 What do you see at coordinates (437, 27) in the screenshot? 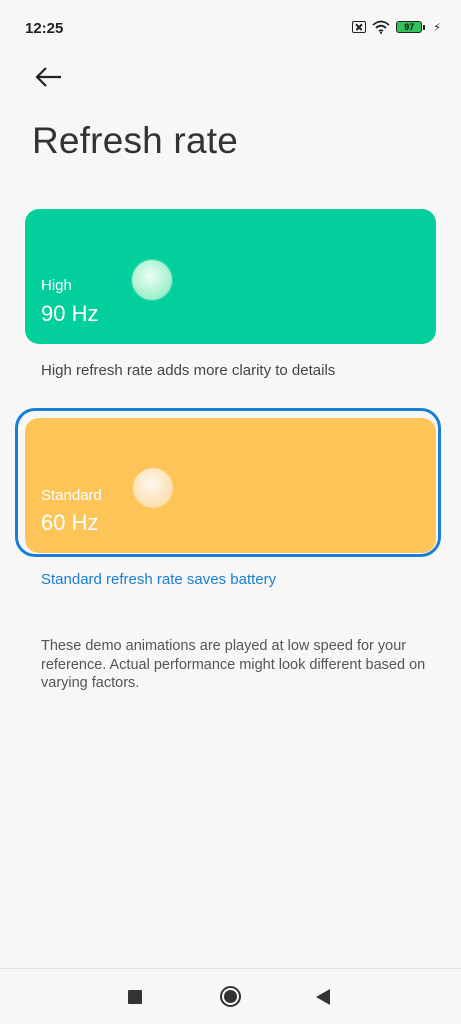
I see `charging-icon: ⚡` at bounding box center [437, 27].